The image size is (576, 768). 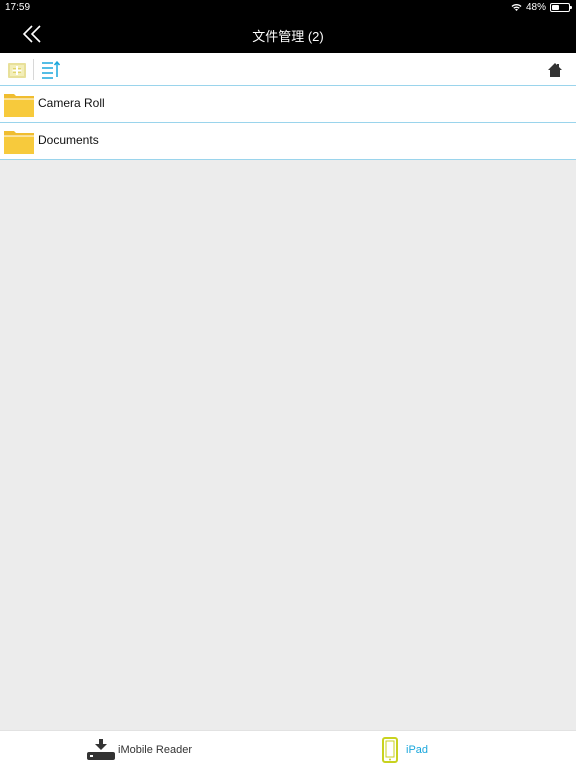 What do you see at coordinates (288, 749) in the screenshot?
I see `tab-bar: iMobile Reader iPad` at bounding box center [288, 749].